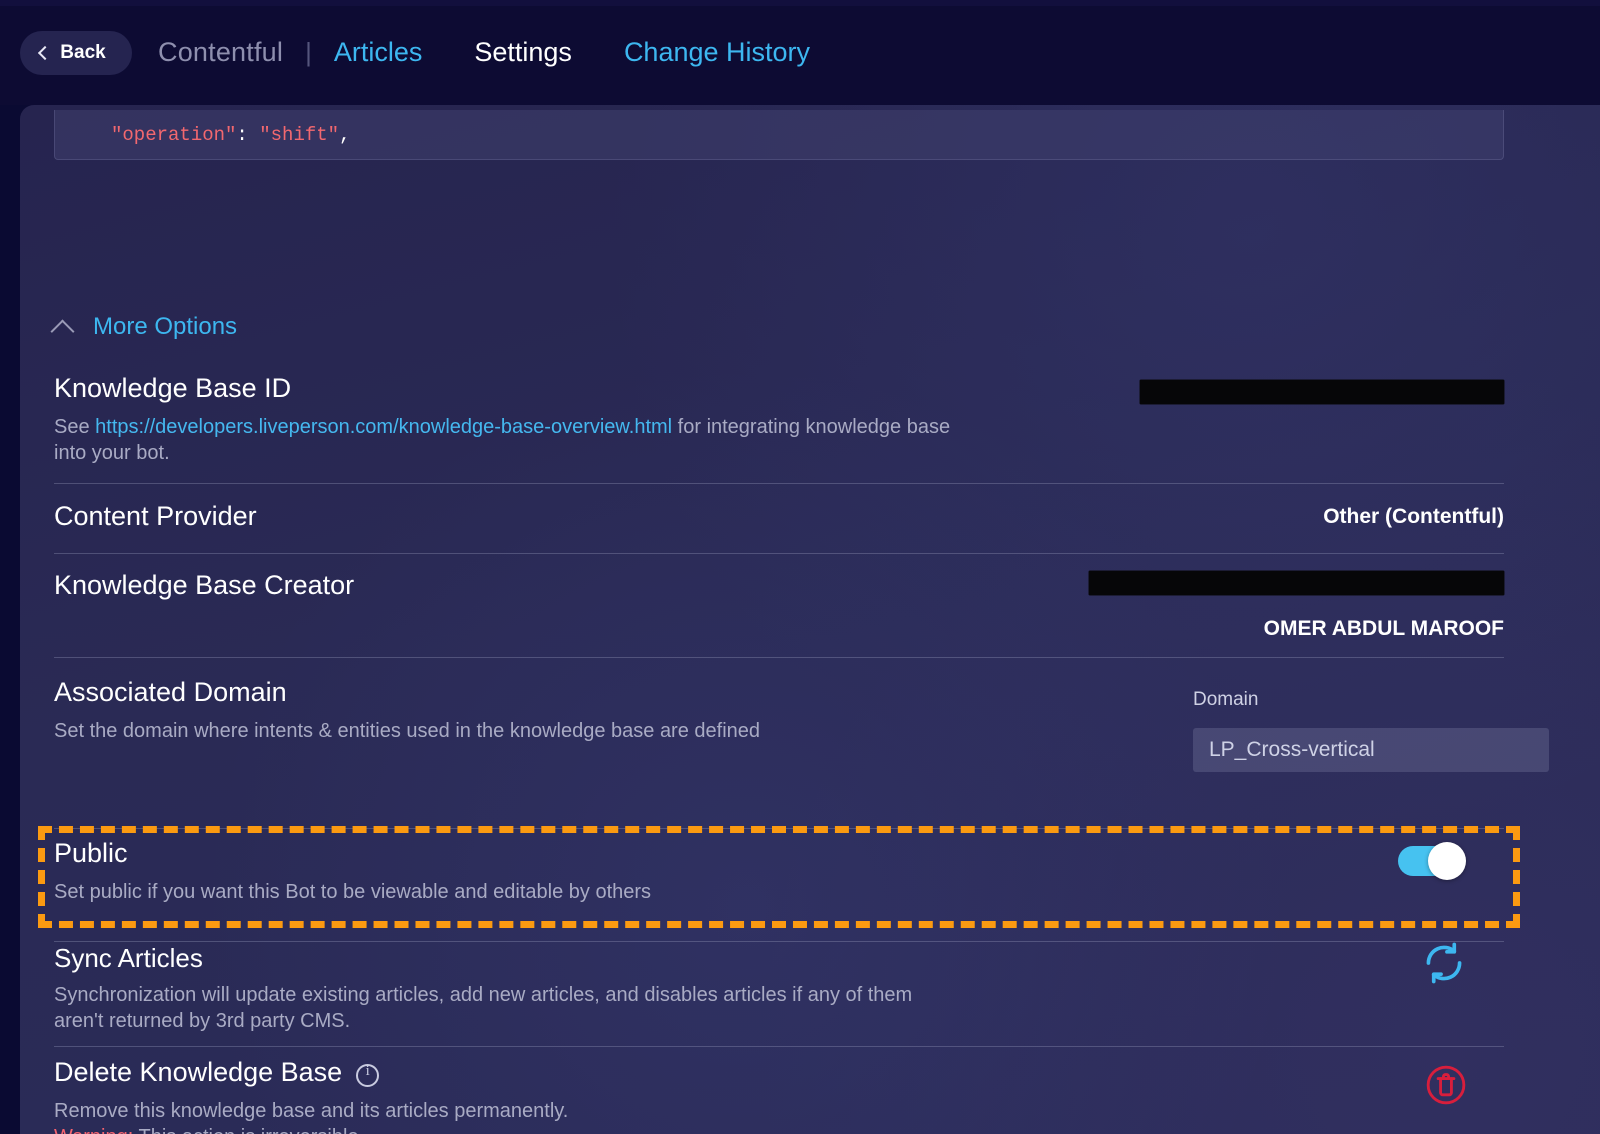 Image resolution: width=1600 pixels, height=1134 pixels. Describe the element at coordinates (378, 52) in the screenshot. I see `tab-articles: Articles` at that location.